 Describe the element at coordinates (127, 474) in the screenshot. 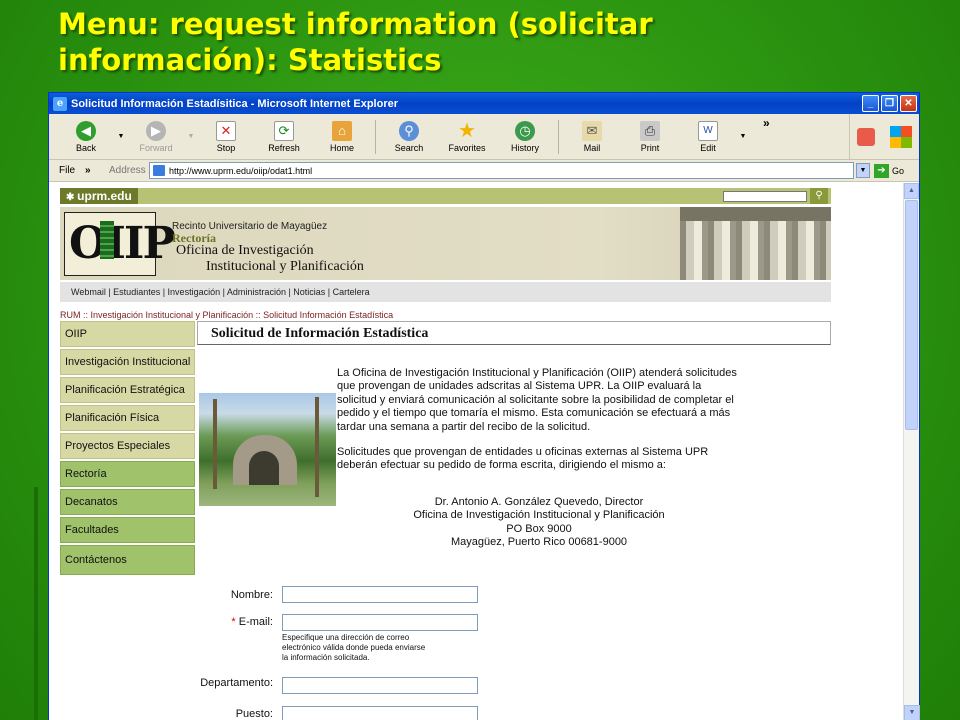

I see `sidenav-item-rectoria: Rectoría` at that location.